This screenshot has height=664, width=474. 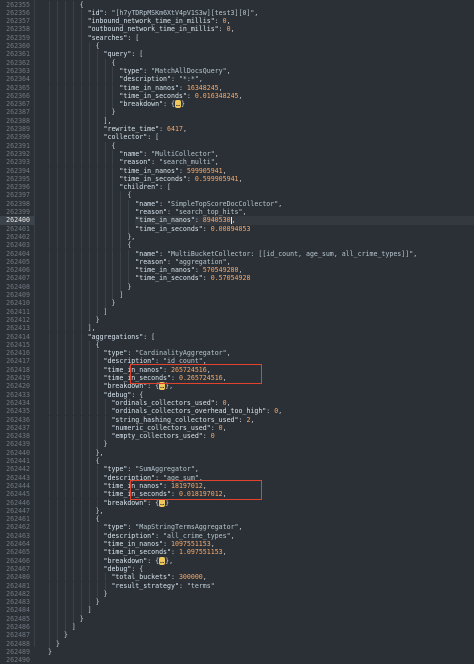 I want to click on code-line: "time_in_nanos": 8940530,, so click(x=304, y=220).